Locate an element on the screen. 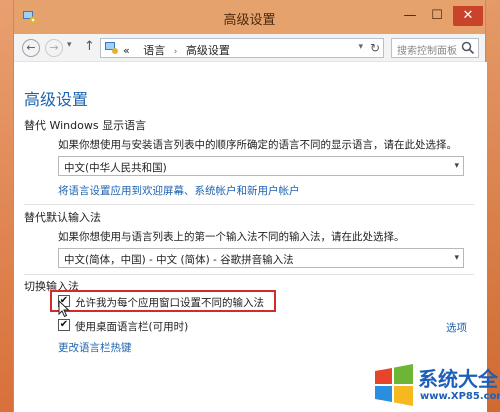 This screenshot has width=500, height=412. site-watermark: 系统大全 www.XP85.com is located at coordinates (436, 383).